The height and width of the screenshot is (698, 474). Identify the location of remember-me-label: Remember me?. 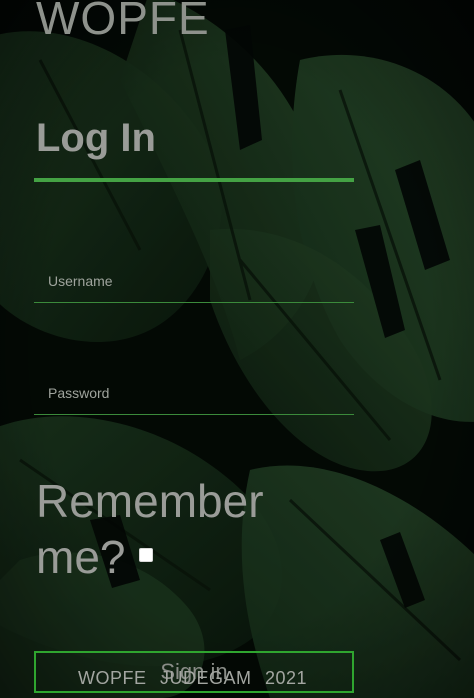
(150, 529).